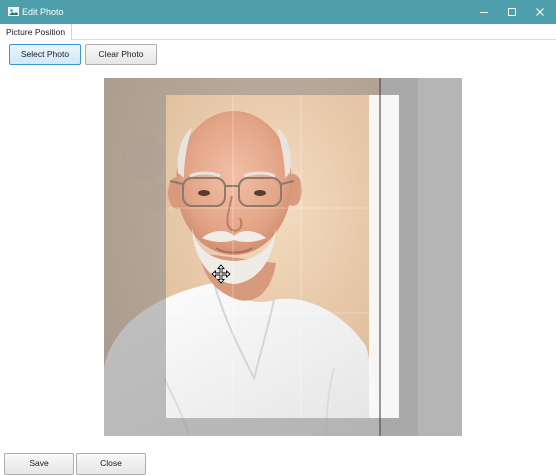 The height and width of the screenshot is (475, 556). I want to click on title-bar: Edit Photo, so click(278, 12).